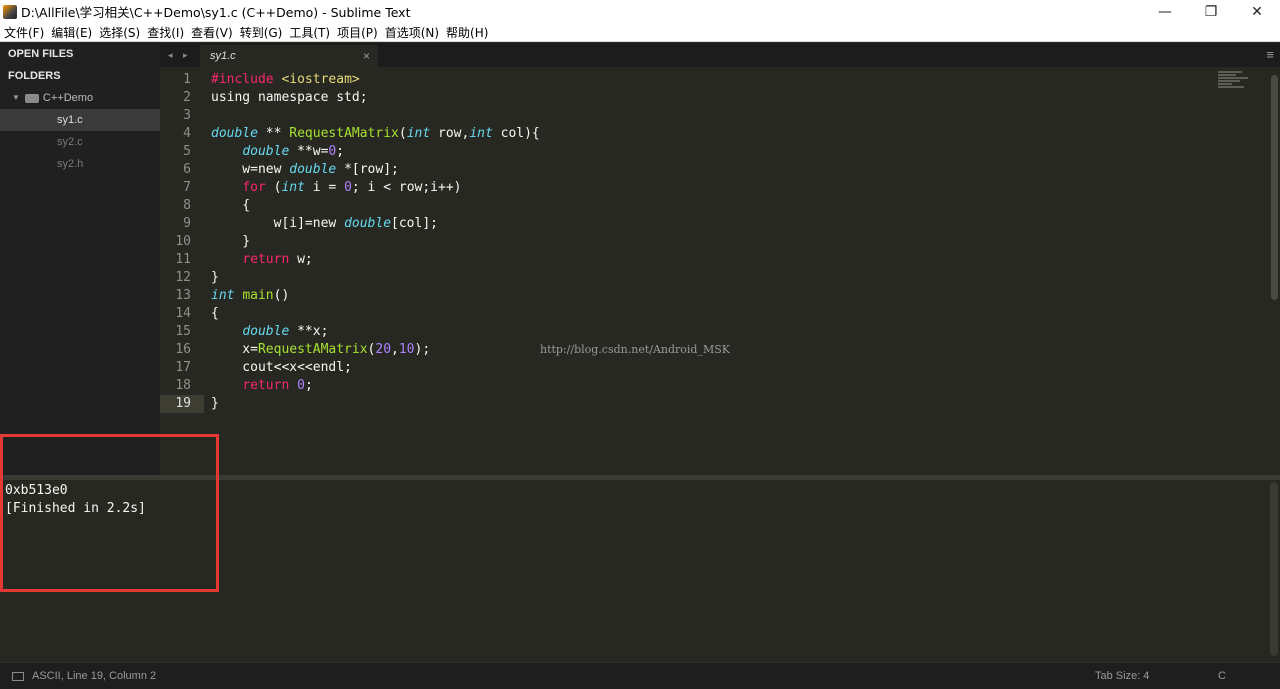 This screenshot has height=689, width=1280. What do you see at coordinates (109, 513) in the screenshot?
I see `annotation-highlight-box` at bounding box center [109, 513].